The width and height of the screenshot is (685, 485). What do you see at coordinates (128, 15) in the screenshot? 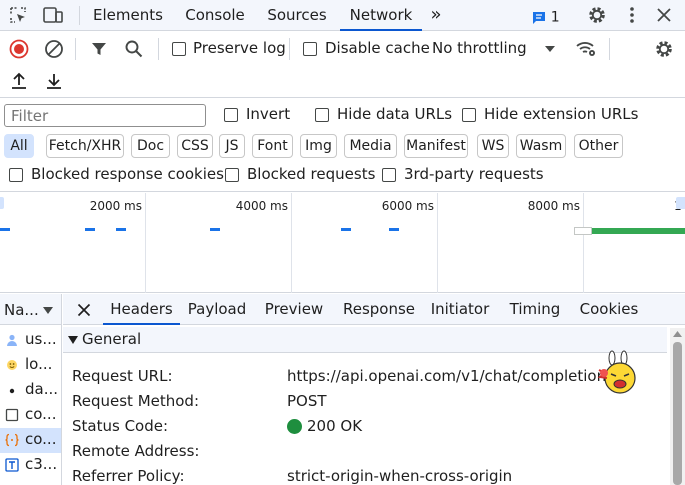
I see `tab-elements: Elements` at bounding box center [128, 15].